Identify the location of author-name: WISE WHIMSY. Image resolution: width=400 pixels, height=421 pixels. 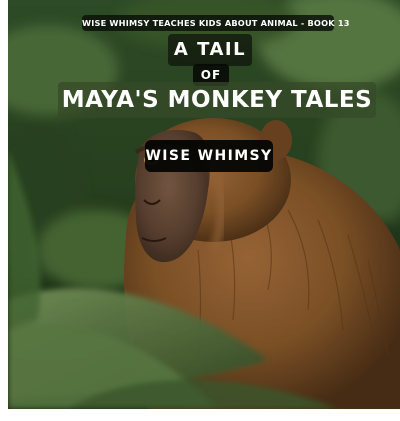
(209, 156).